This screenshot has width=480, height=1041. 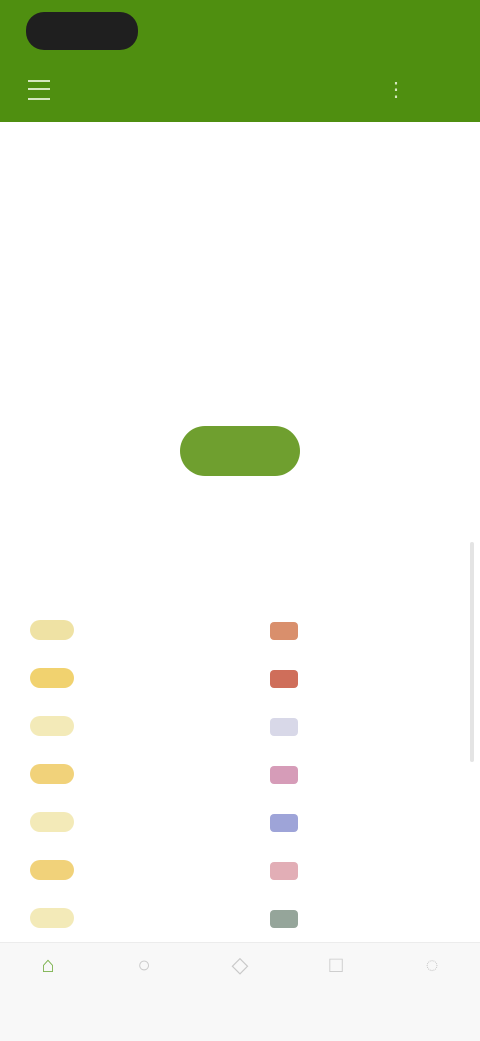 I want to click on bottom-nav-item-2: ○, so click(x=144, y=991).